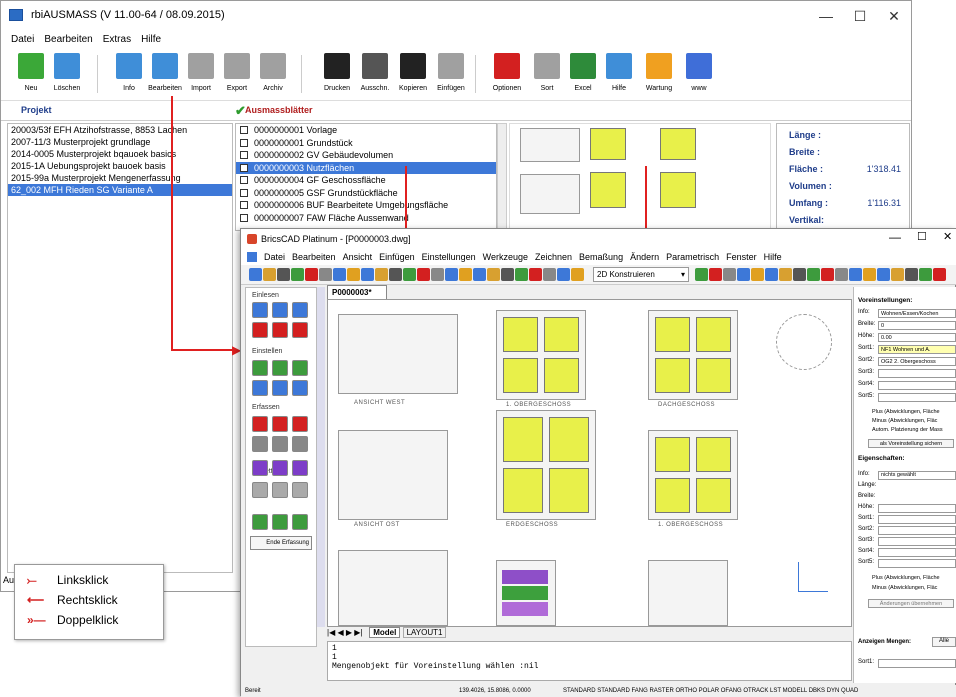  I want to click on export-button: Export, so click(237, 74).